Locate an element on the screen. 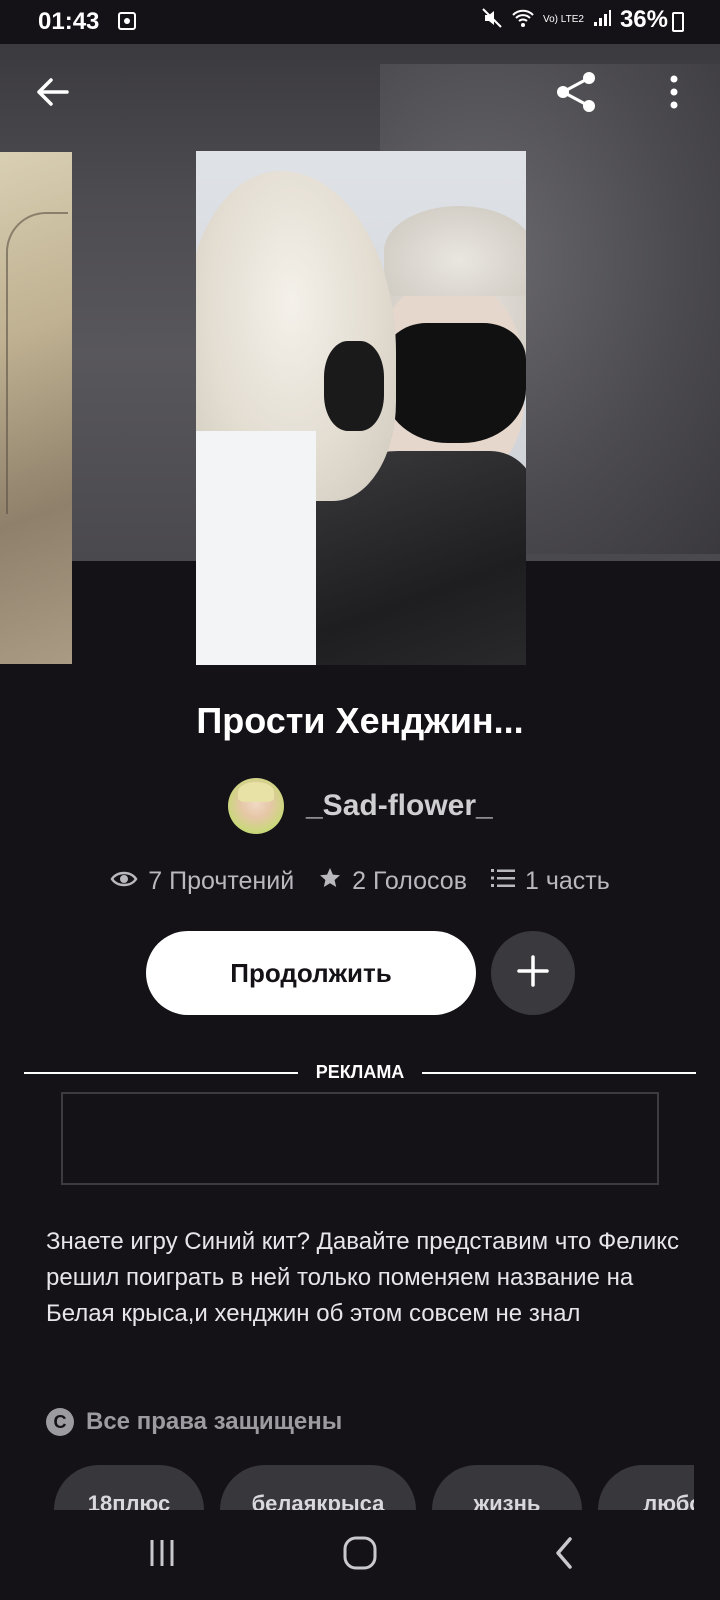 This screenshot has height=1600, width=720. tag-chip: белаякрыса is located at coordinates (318, 1487).